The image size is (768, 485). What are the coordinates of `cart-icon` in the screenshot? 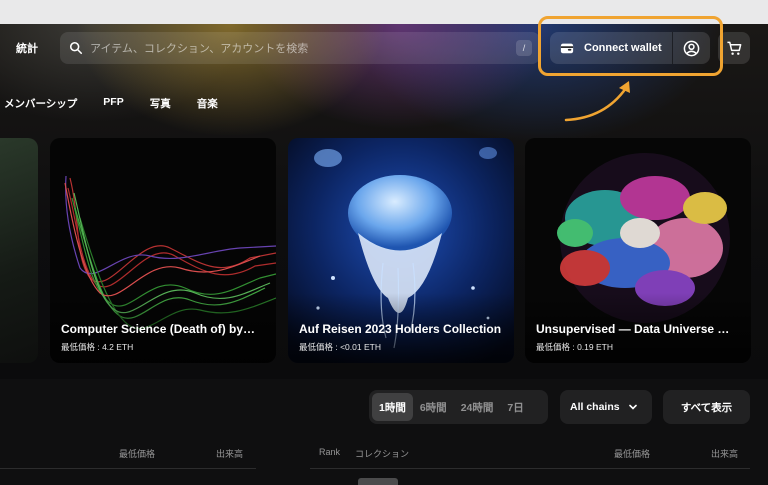 It's located at (733, 48).